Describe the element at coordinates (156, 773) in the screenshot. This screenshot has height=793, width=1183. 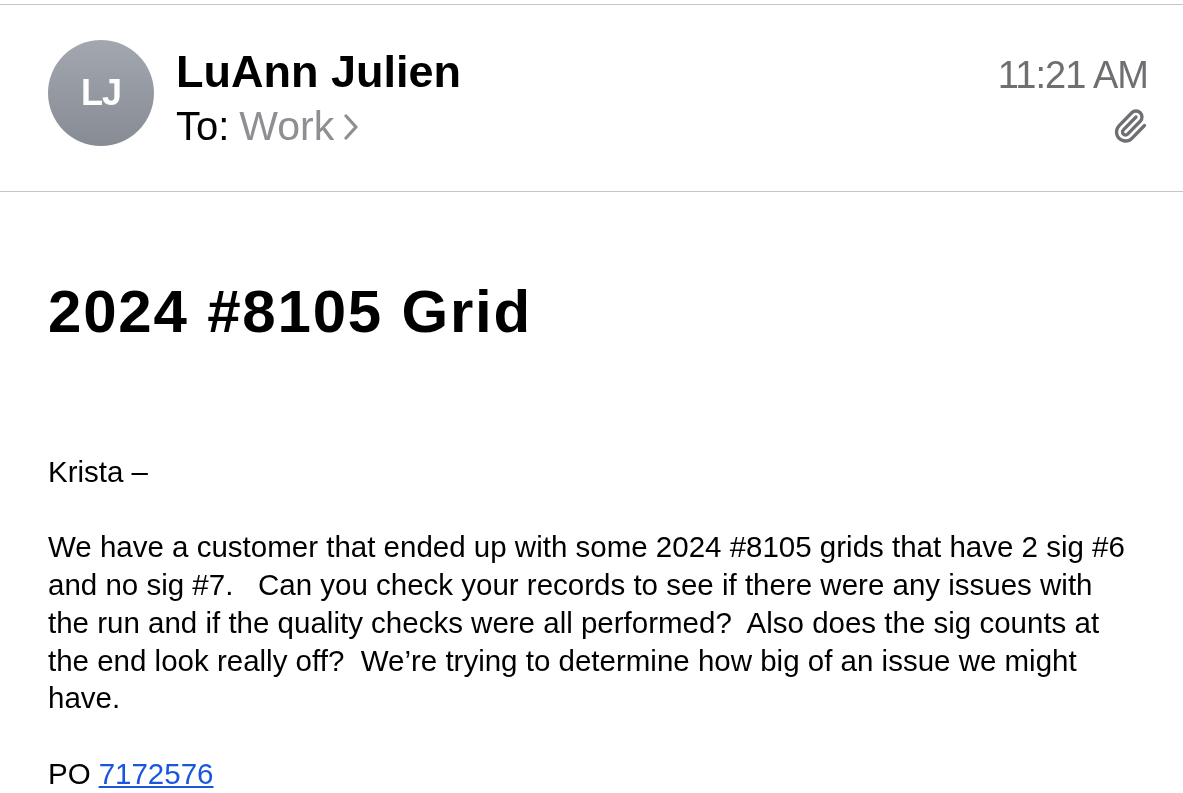
I see `po-number-link: 7172576` at that location.